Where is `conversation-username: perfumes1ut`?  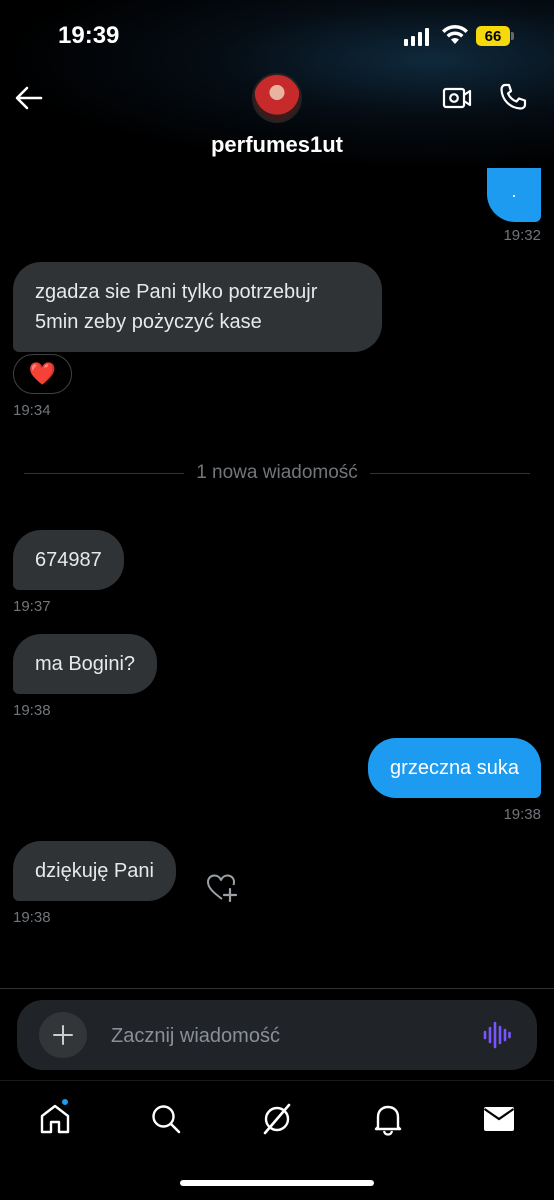 conversation-username: perfumes1ut is located at coordinates (277, 145).